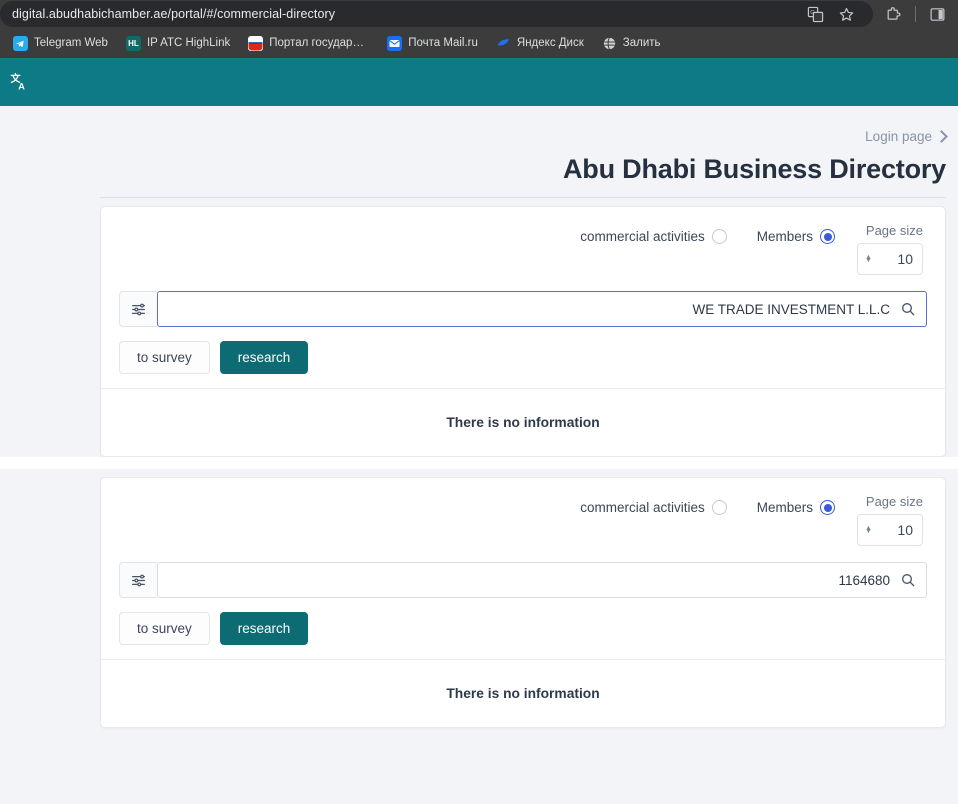 The image size is (958, 804). What do you see at coordinates (550, 43) in the screenshot?
I see `bookmark-label: Яндекс Диск` at bounding box center [550, 43].